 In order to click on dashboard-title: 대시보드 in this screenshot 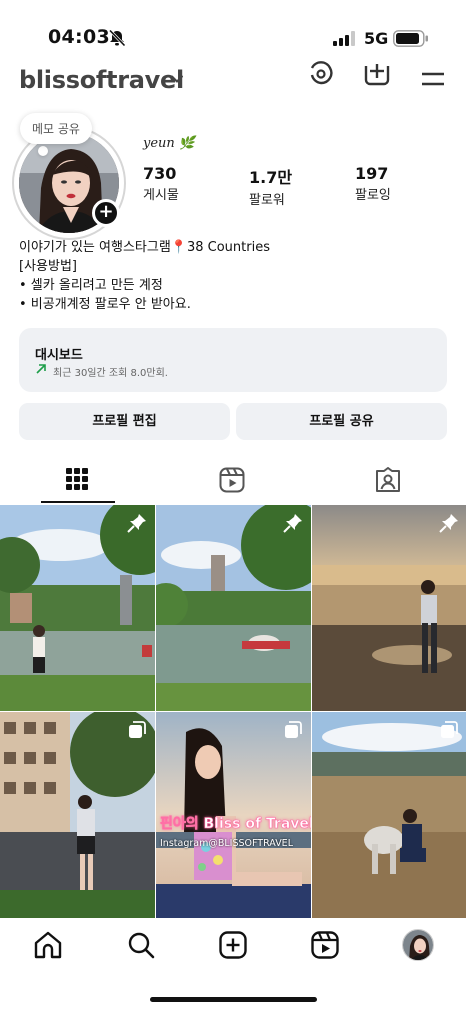, I will do `click(59, 355)`.